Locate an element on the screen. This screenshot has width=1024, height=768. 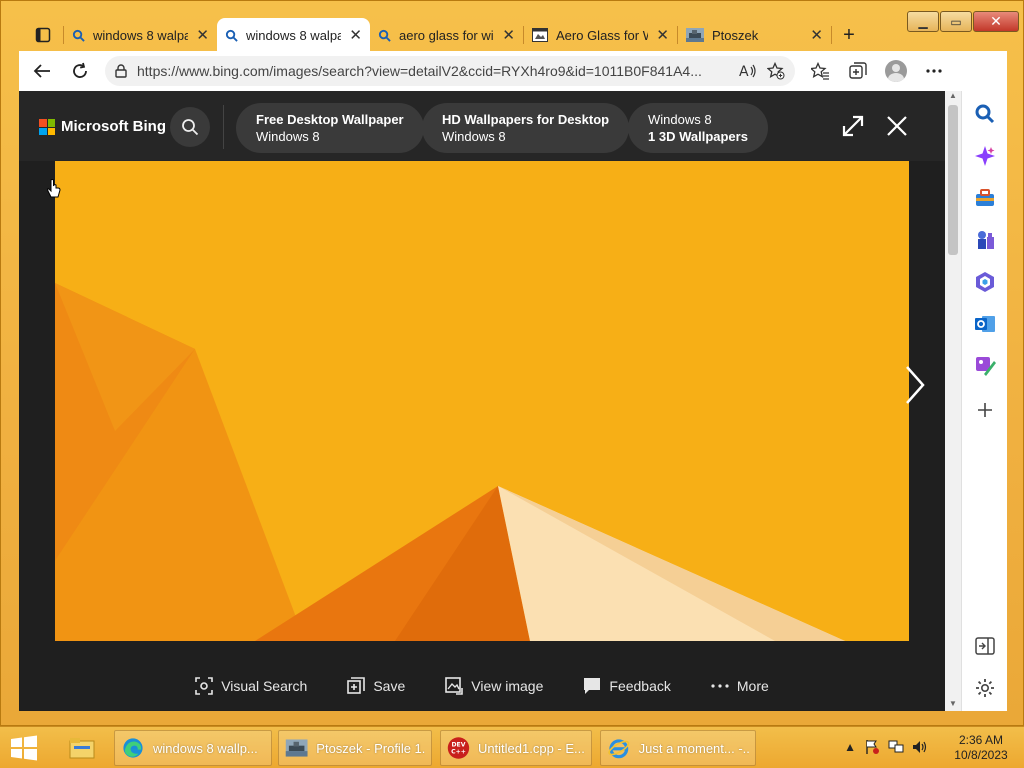
visual-search-button: Visual Search is located at coordinates (251, 686).